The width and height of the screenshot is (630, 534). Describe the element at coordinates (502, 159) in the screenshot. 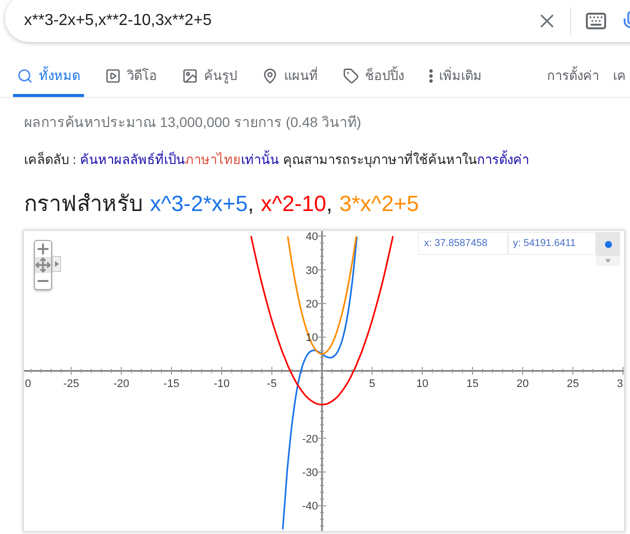

I see `tip-link: การตั้งค่า` at that location.